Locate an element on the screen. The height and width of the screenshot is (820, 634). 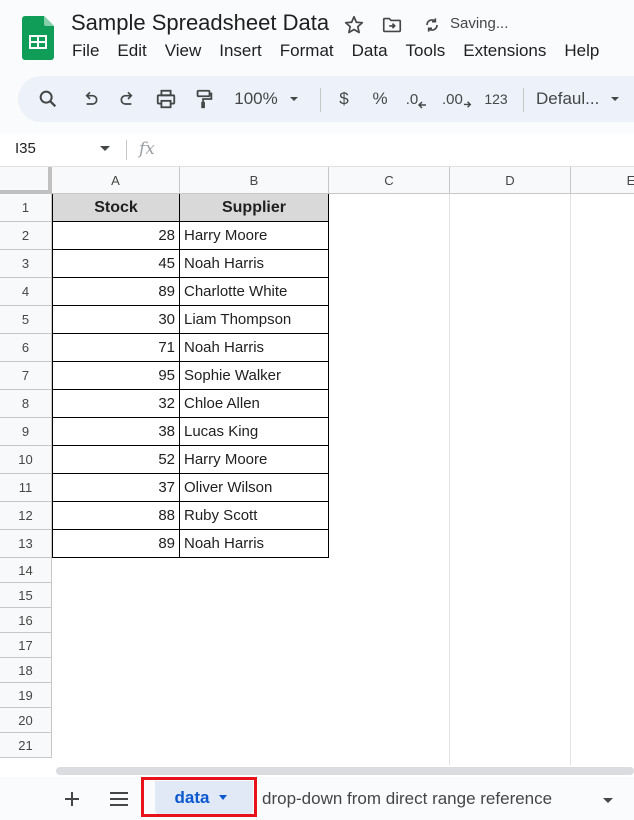
stock-cell: 30 is located at coordinates (116, 320).